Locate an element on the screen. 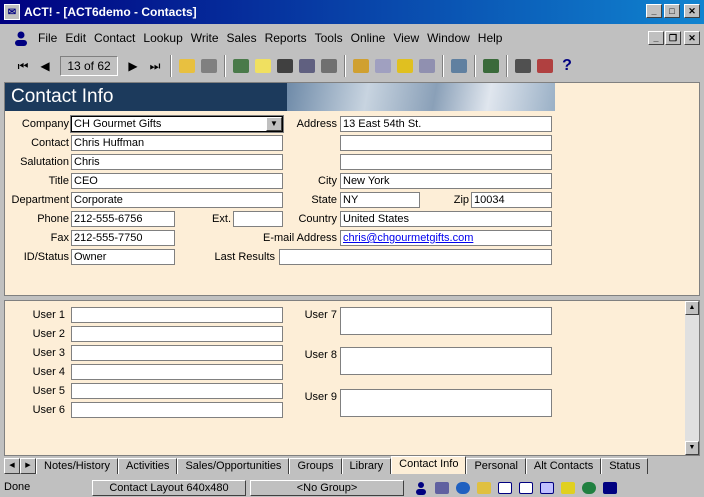 Image resolution: width=704 pixels, height=497 pixels. department-field: Corporate is located at coordinates (177, 200).